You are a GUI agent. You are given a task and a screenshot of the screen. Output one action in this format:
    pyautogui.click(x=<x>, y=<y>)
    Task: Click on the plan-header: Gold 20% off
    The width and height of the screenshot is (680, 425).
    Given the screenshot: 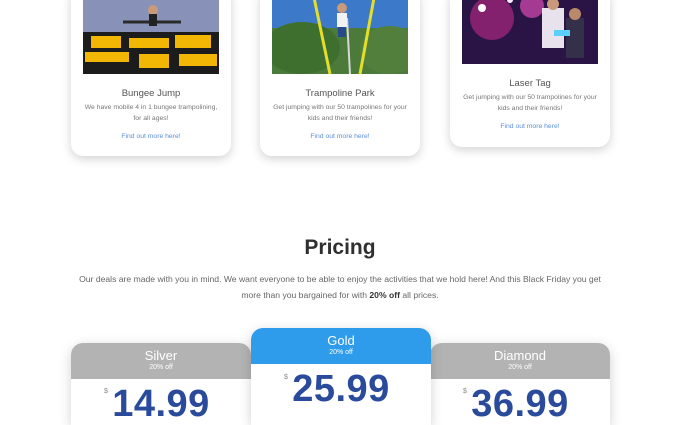 What is the action you would take?
    pyautogui.click(x=341, y=346)
    